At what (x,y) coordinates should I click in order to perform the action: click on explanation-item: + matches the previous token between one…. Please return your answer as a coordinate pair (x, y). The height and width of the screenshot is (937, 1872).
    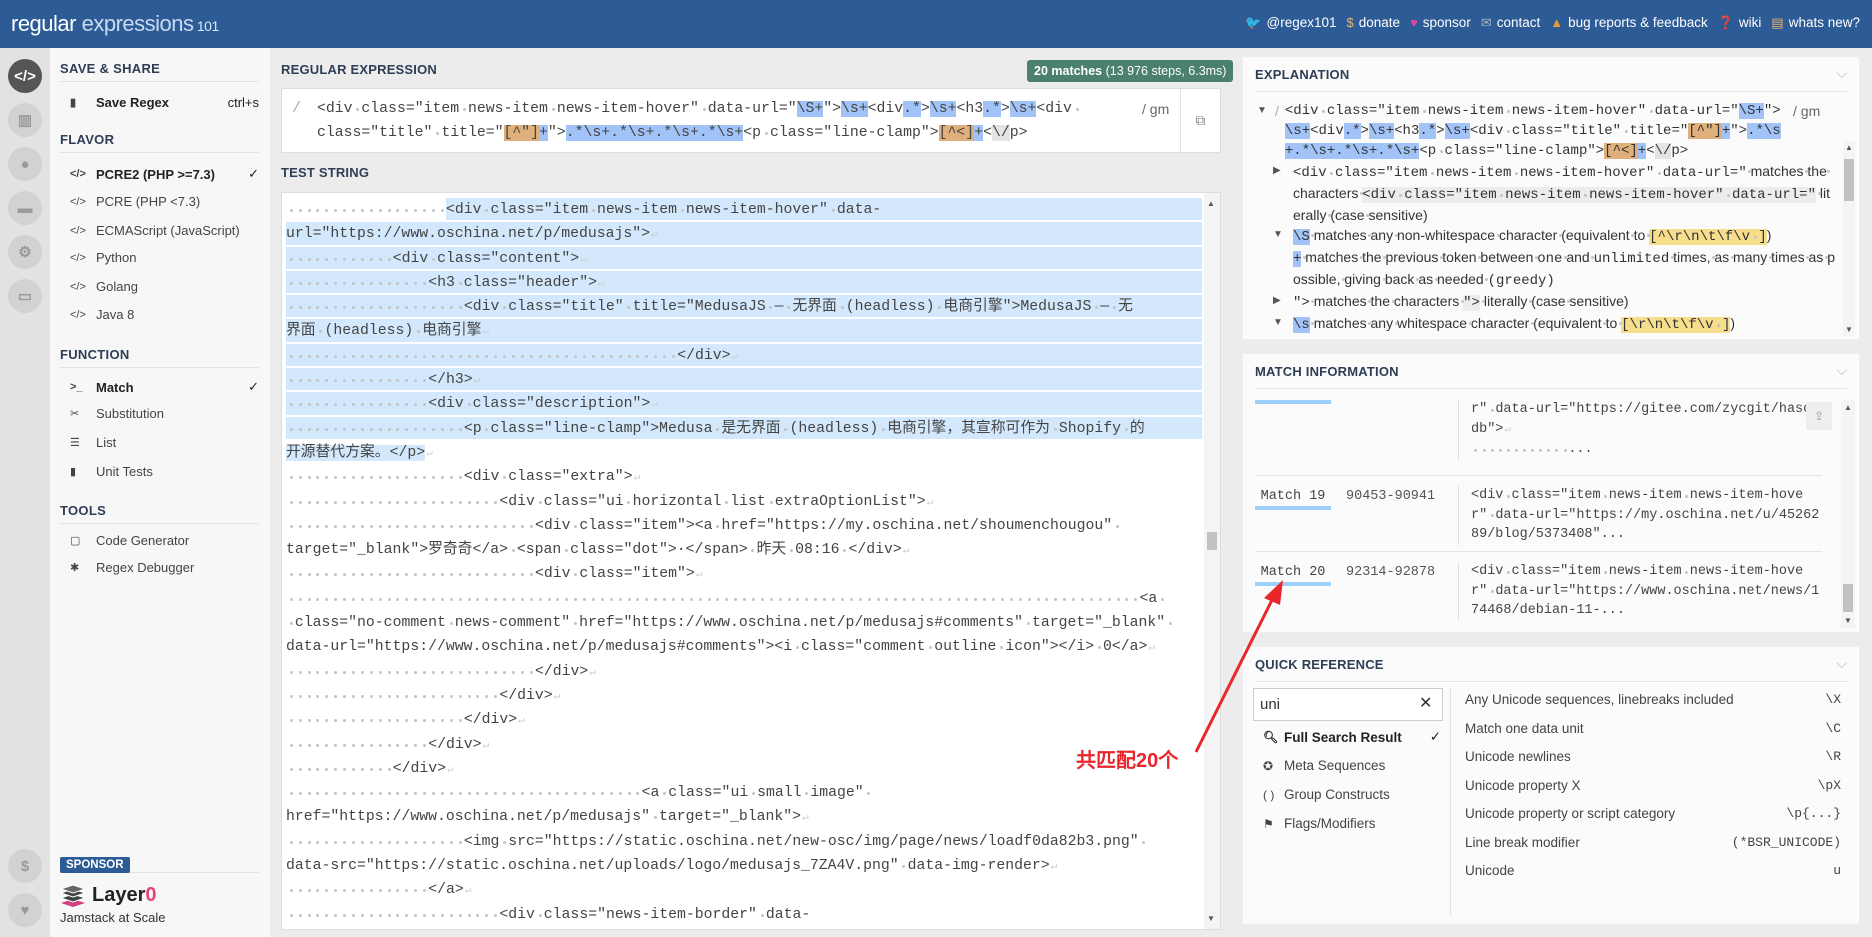
    Looking at the image, I should click on (1544, 269).